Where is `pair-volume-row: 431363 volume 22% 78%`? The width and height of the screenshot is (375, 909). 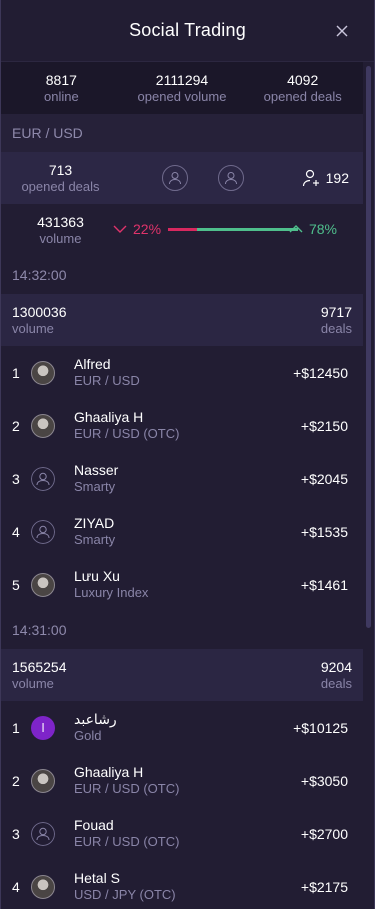 pair-volume-row: 431363 volume 22% 78% is located at coordinates (182, 230).